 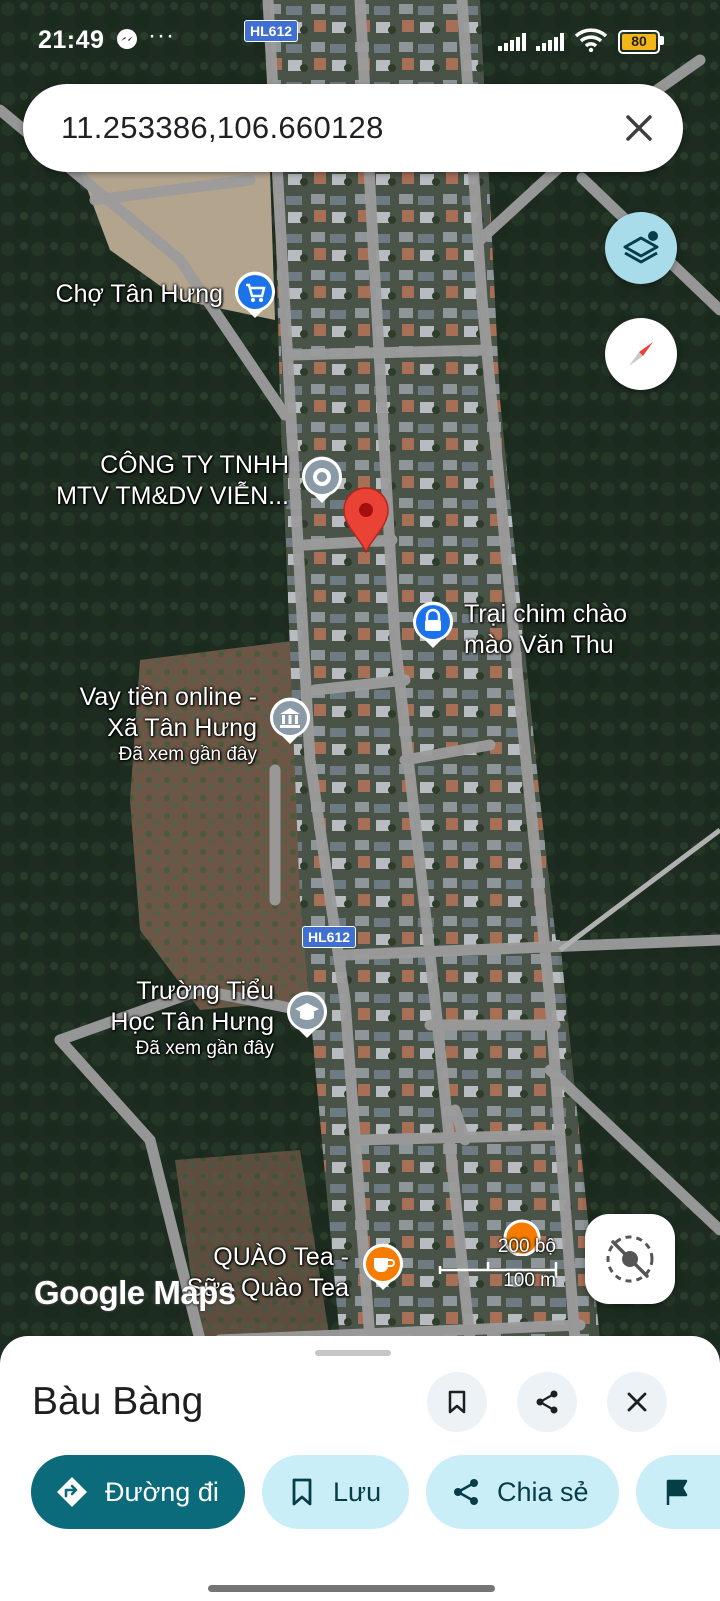 I want to click on map-label: Chợ Tân Hưng, so click(x=139, y=294).